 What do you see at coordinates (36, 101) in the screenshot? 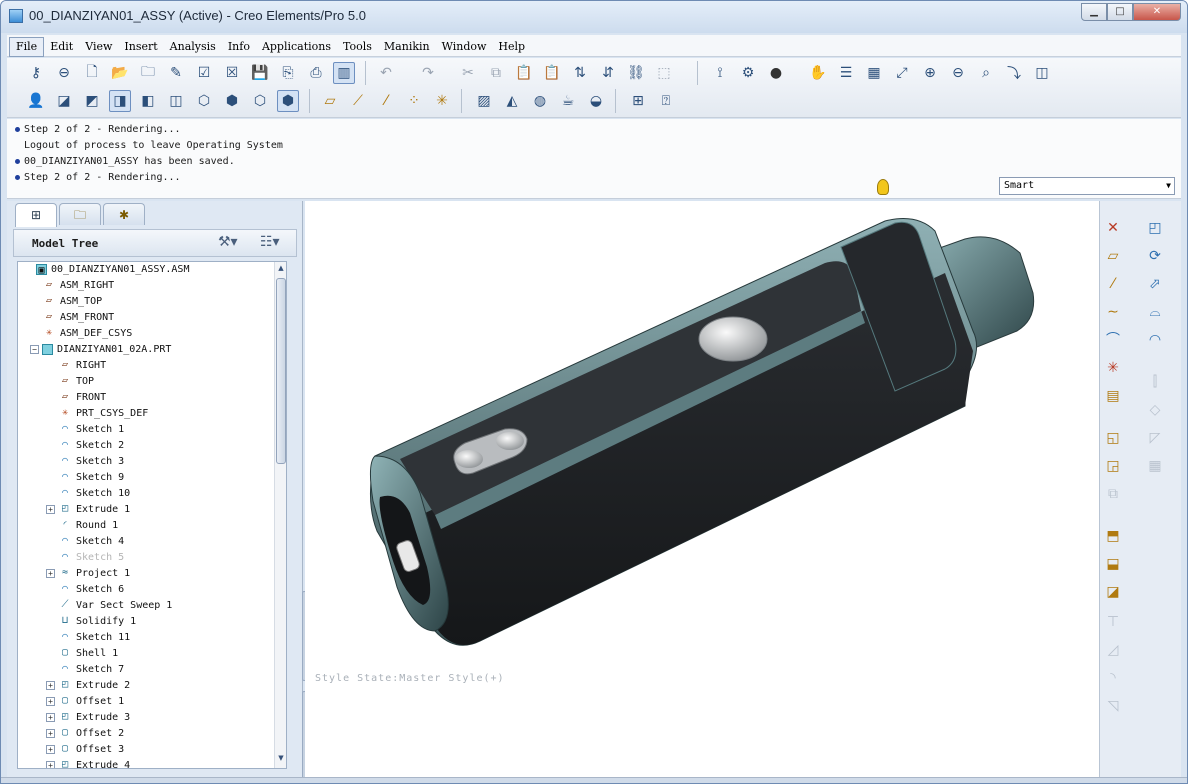
I see `user-icon: 👤` at bounding box center [36, 101].